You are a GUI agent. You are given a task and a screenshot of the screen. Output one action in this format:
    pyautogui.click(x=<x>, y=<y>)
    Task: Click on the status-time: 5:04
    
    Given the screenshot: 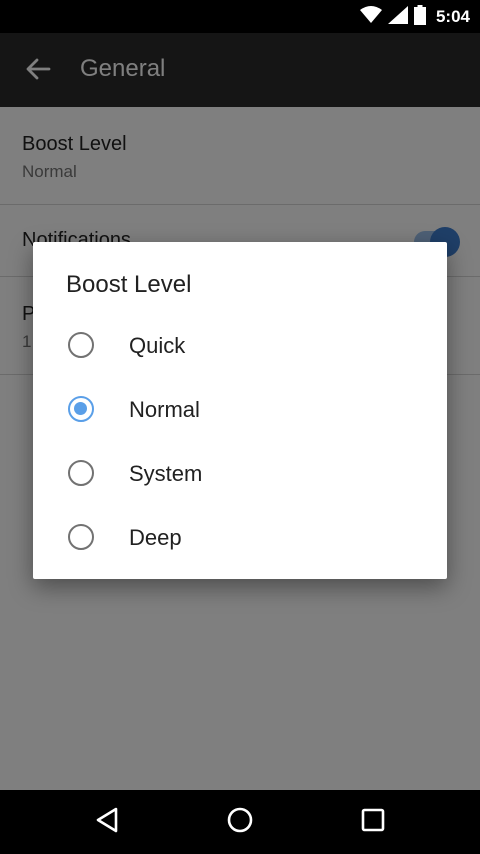 What is the action you would take?
    pyautogui.click(x=452, y=16)
    